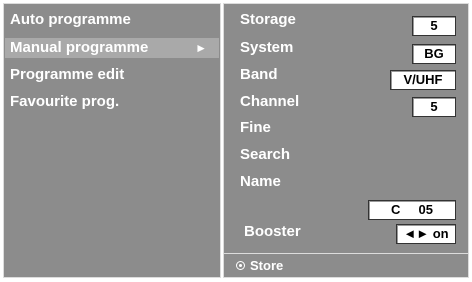 This screenshot has width=472, height=282. I want to click on name-label: Name, so click(260, 181).